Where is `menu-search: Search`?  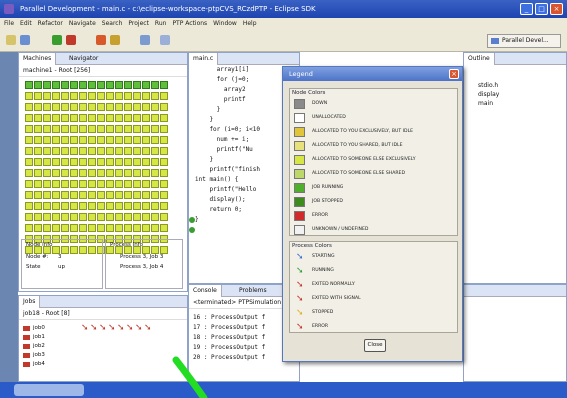
menu-search: Search is located at coordinates (112, 24).